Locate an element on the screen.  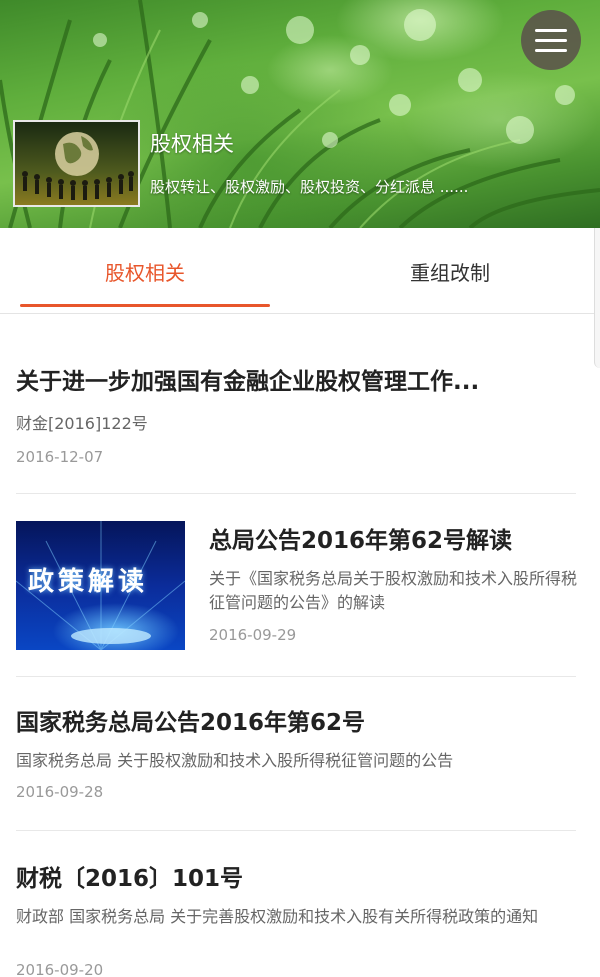
menu-button is located at coordinates (551, 40).